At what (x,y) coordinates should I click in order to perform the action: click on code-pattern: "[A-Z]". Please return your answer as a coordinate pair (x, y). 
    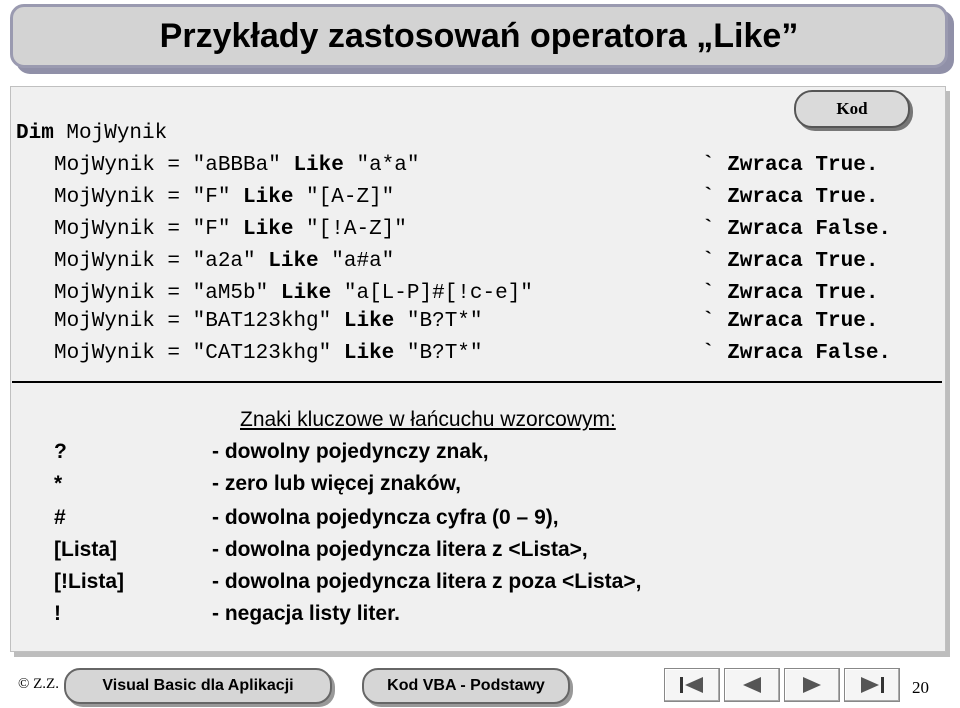
    Looking at the image, I should click on (344, 197).